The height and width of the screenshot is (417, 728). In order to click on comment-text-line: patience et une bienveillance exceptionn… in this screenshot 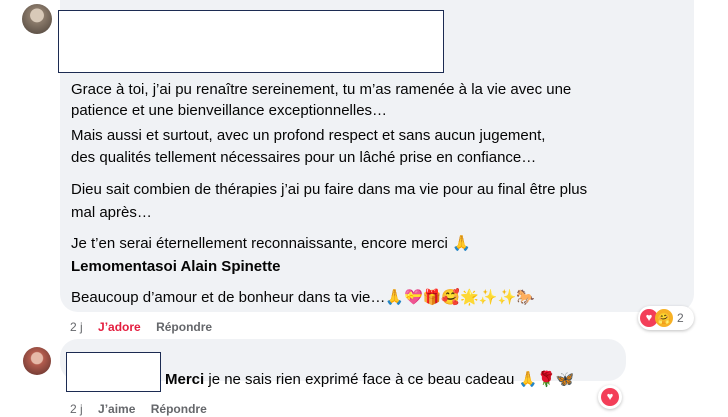, I will do `click(229, 110)`.